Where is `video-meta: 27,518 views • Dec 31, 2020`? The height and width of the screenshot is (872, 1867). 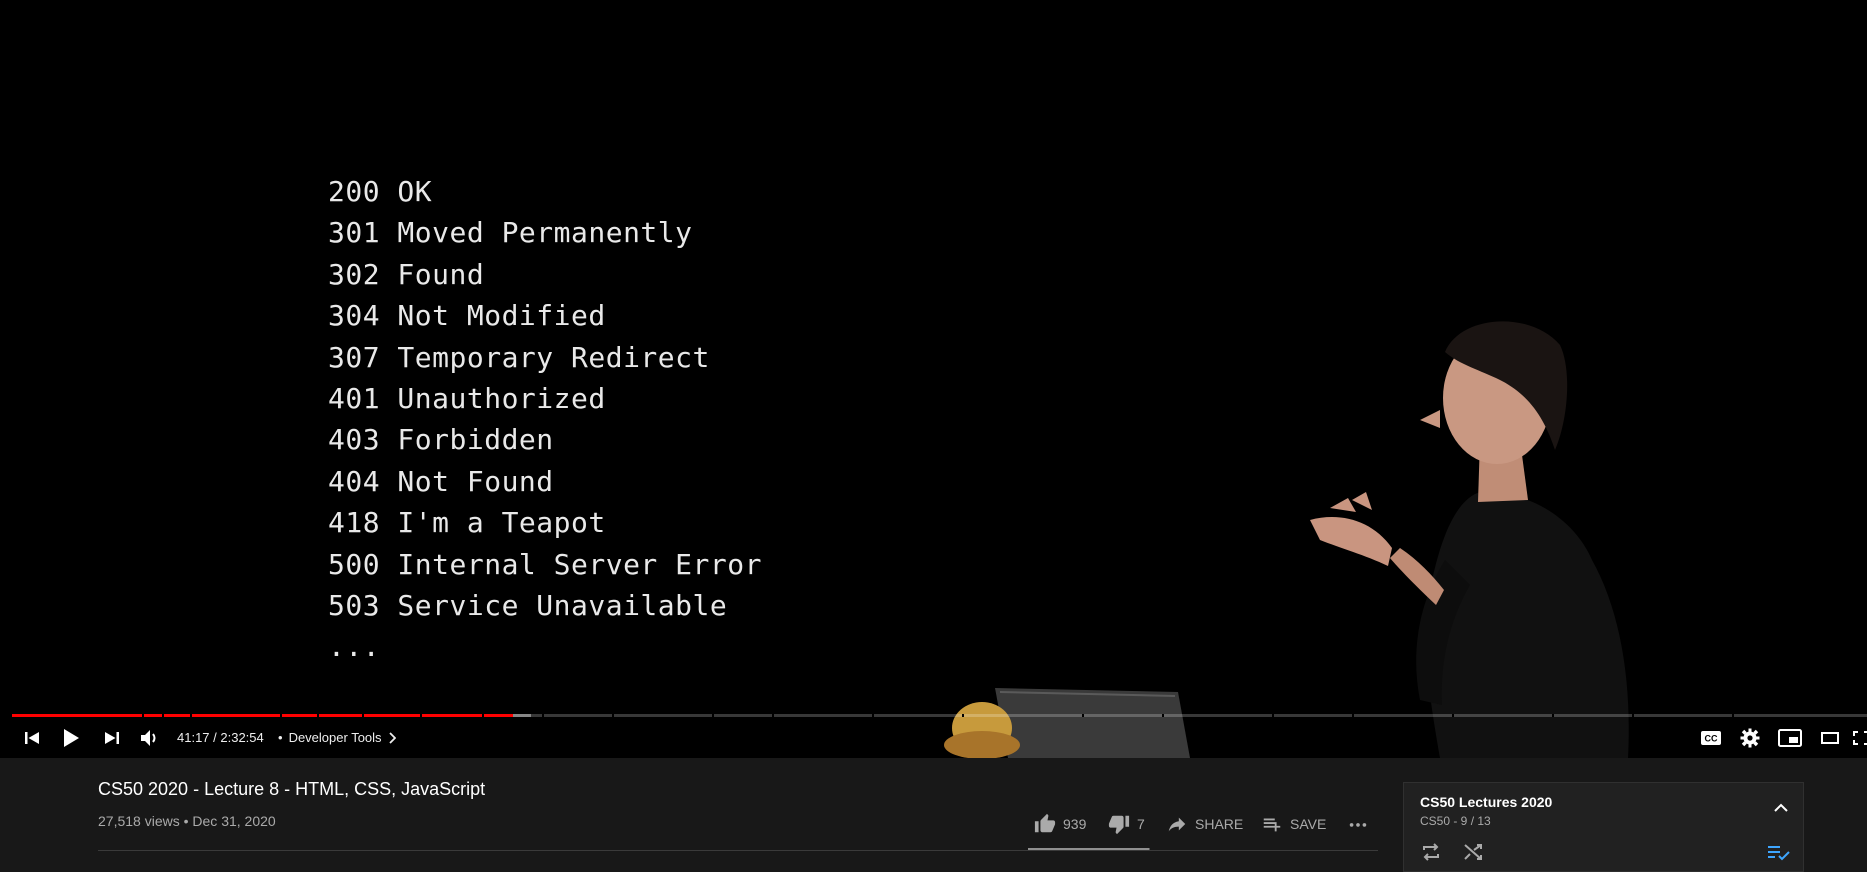
video-meta: 27,518 views • Dec 31, 2020 is located at coordinates (187, 821).